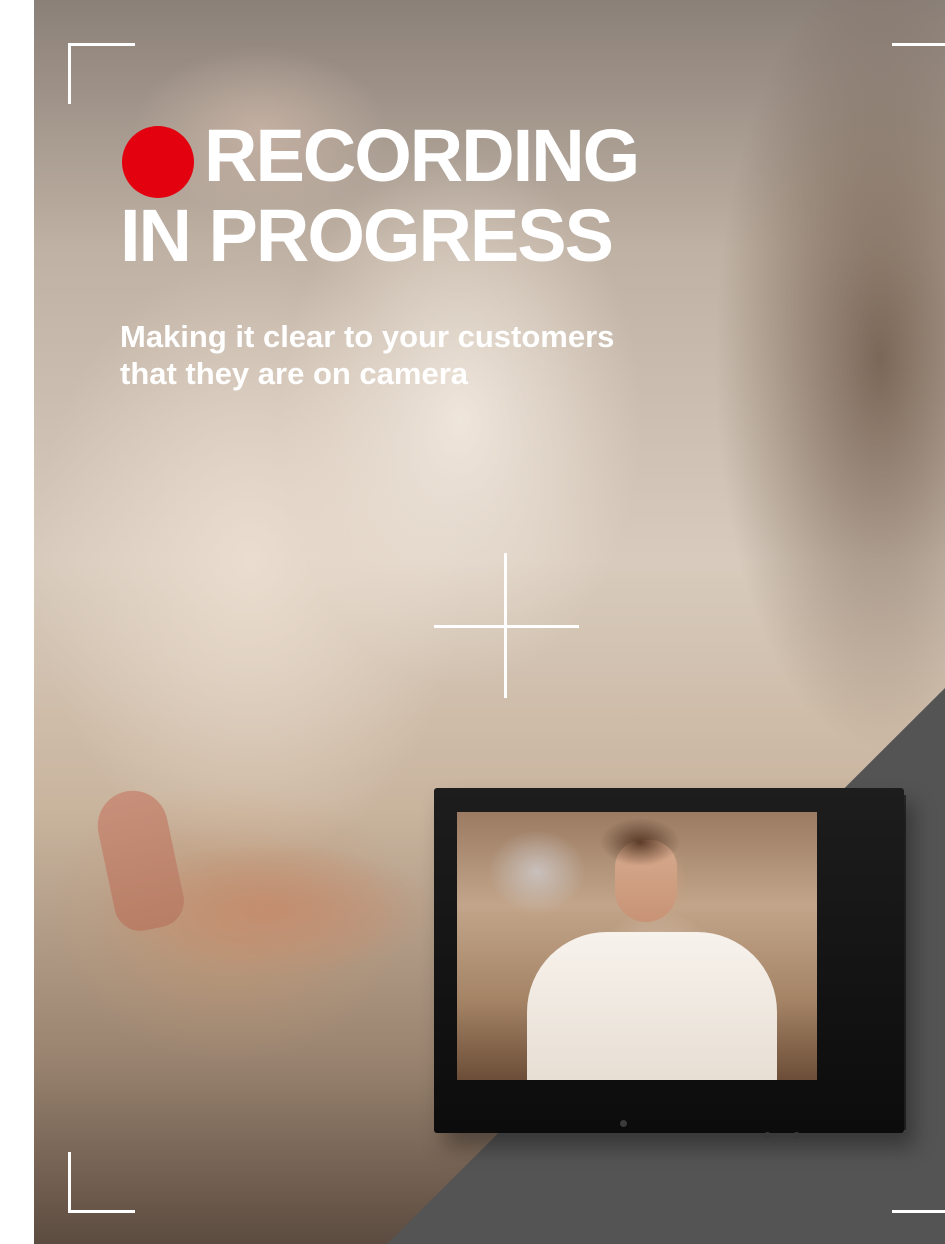 This screenshot has width=945, height=1244. Describe the element at coordinates (623, 1123) in the screenshot. I see `monitor-camera-lens-icon` at that location.